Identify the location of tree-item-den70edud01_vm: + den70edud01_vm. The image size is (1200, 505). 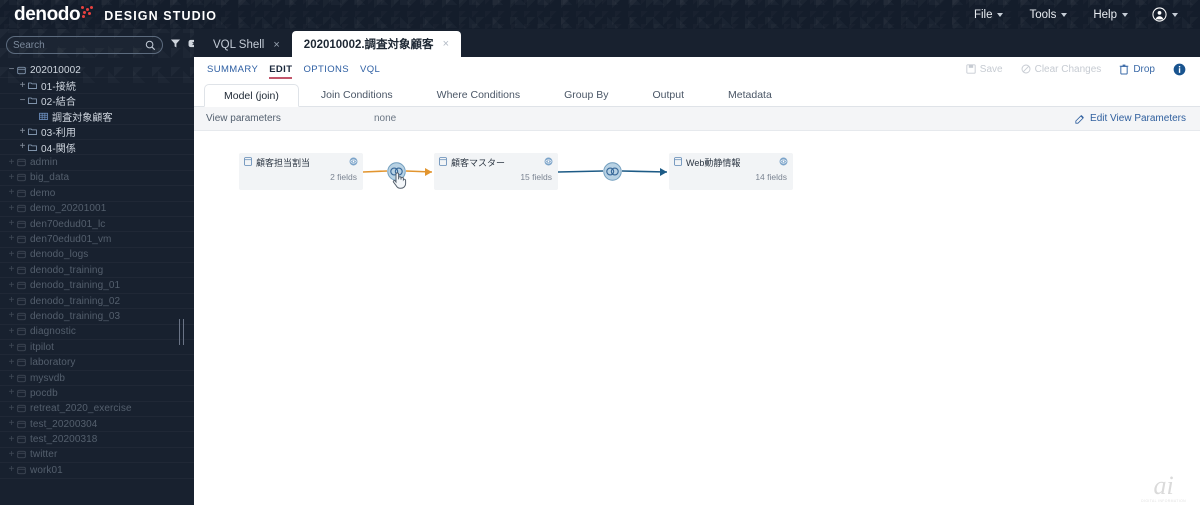
(97, 239).